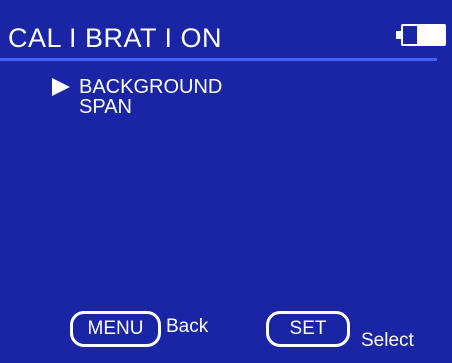 The image size is (452, 363). What do you see at coordinates (430, 35) in the screenshot?
I see `battery-level-fill` at bounding box center [430, 35].